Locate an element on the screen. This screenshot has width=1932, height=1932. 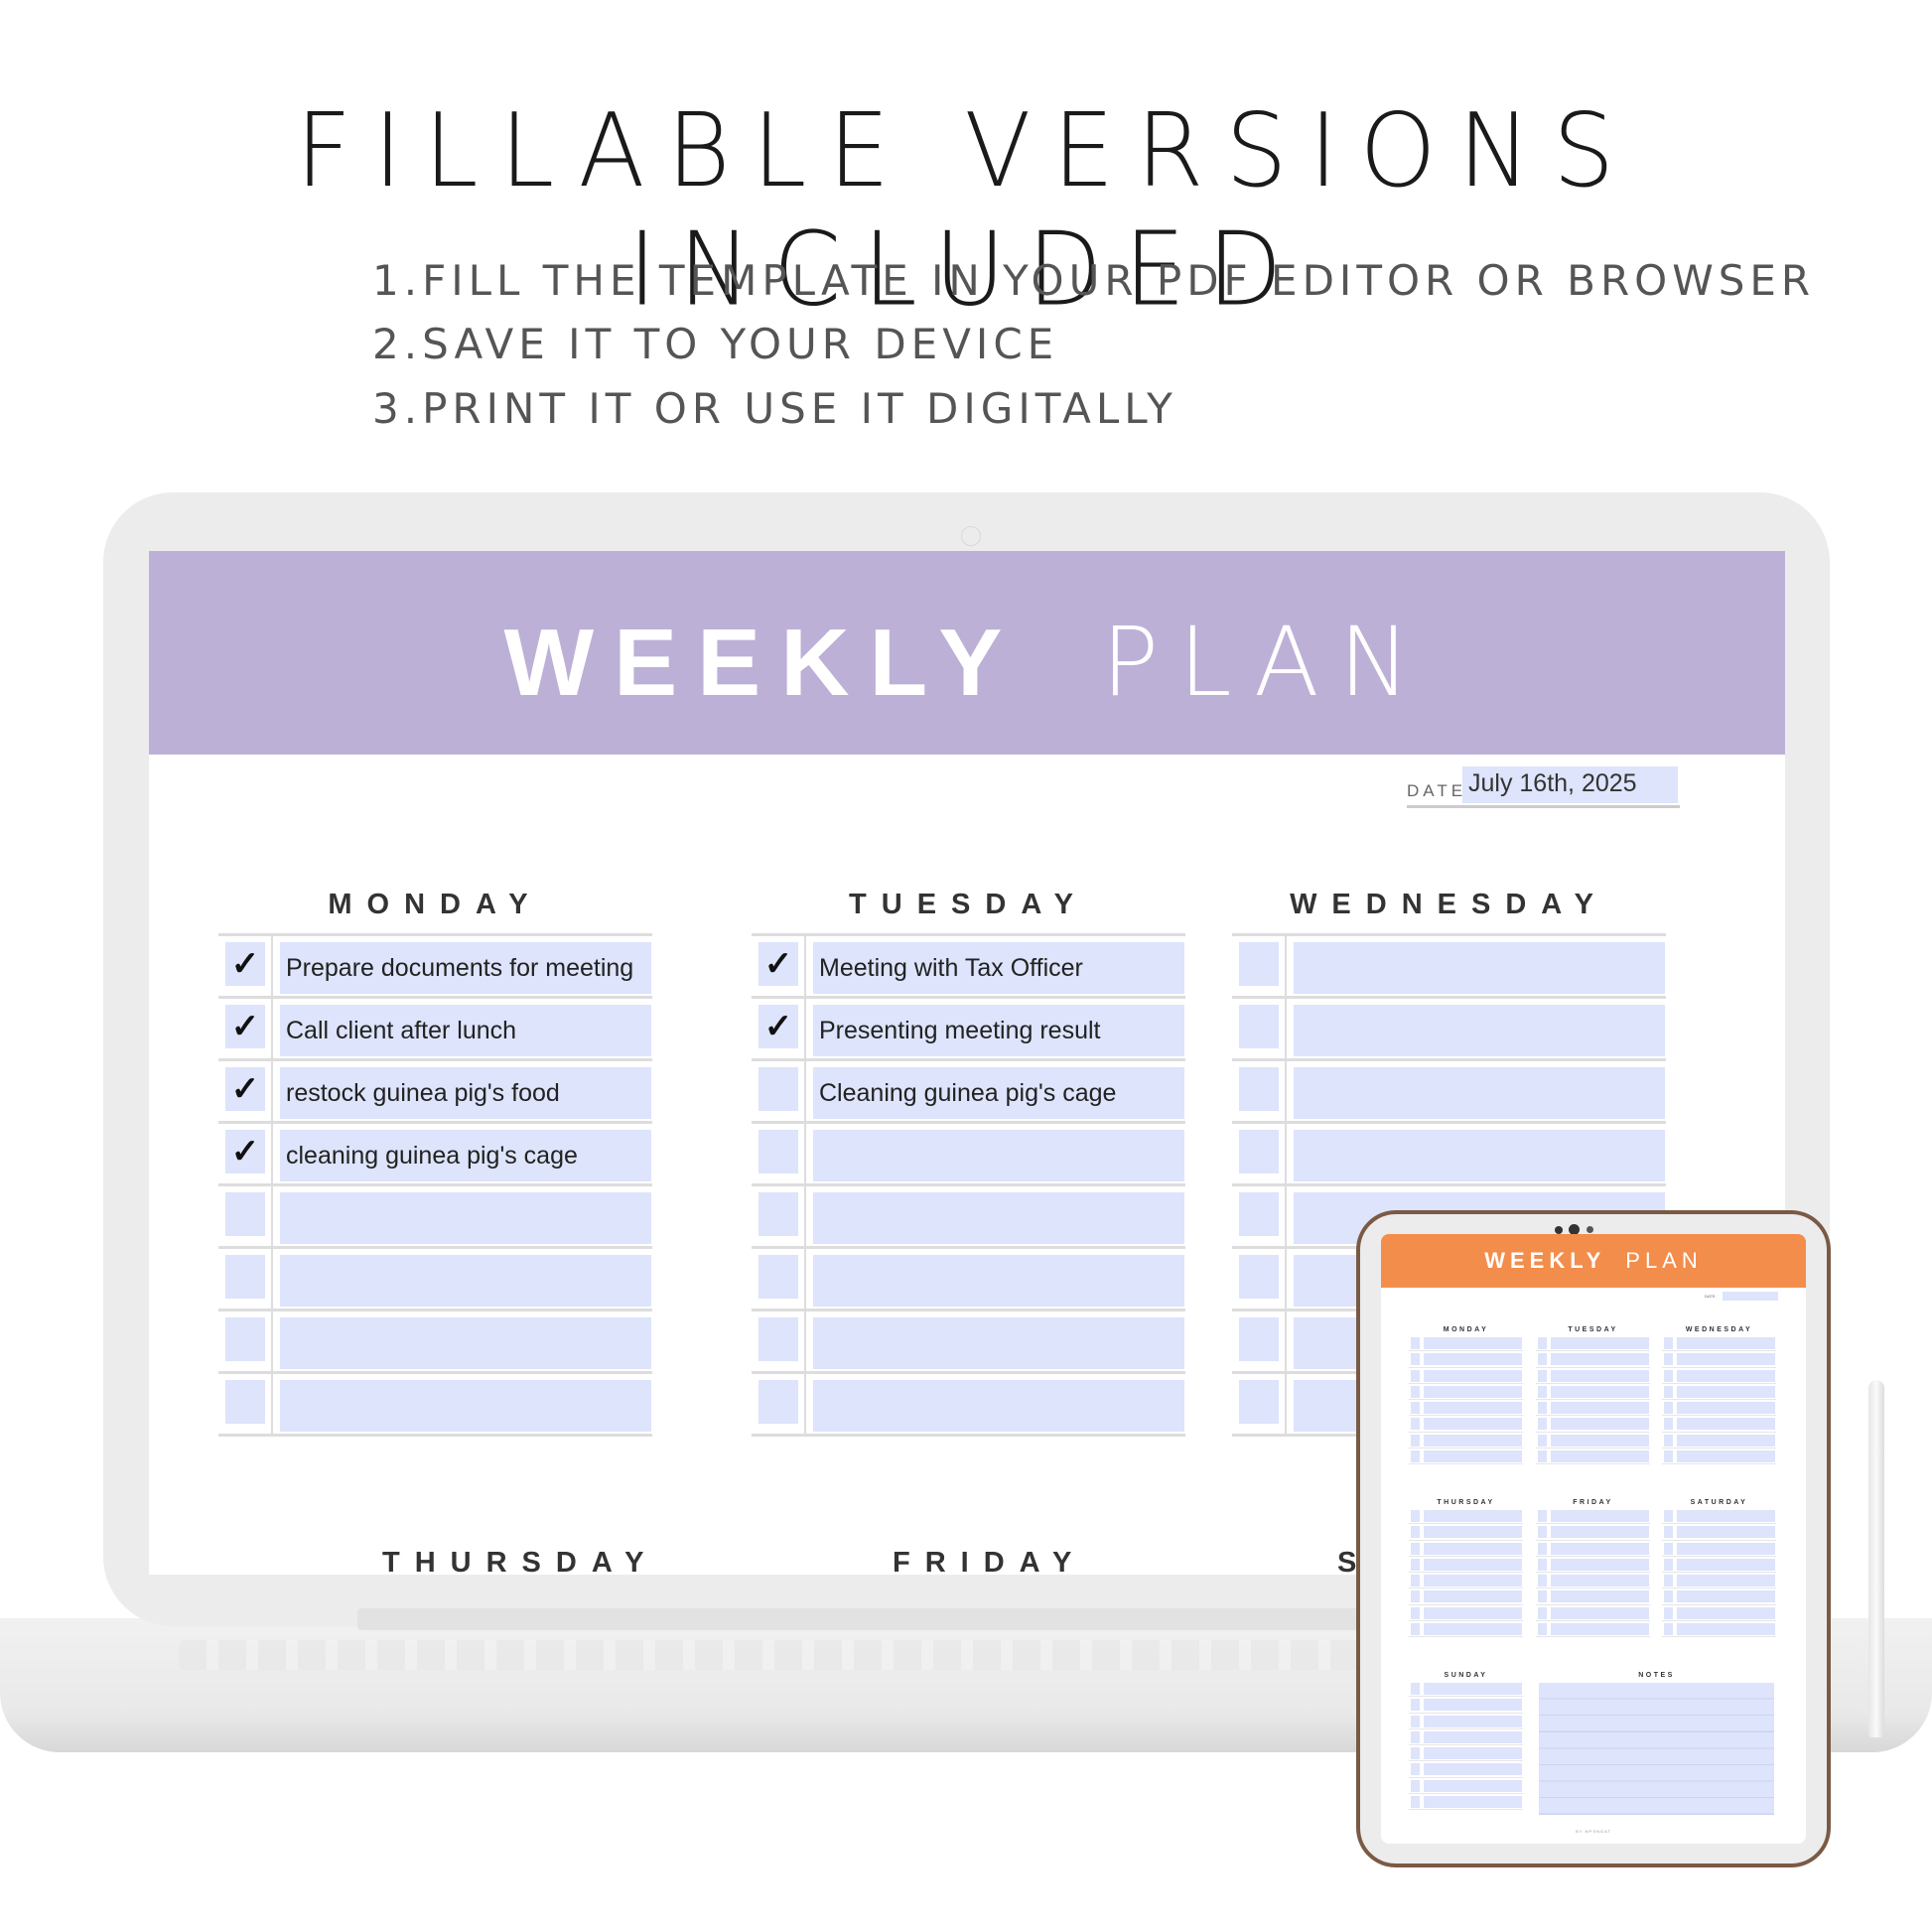
task-field: Meeting with Tax Officer is located at coordinates (999, 968).